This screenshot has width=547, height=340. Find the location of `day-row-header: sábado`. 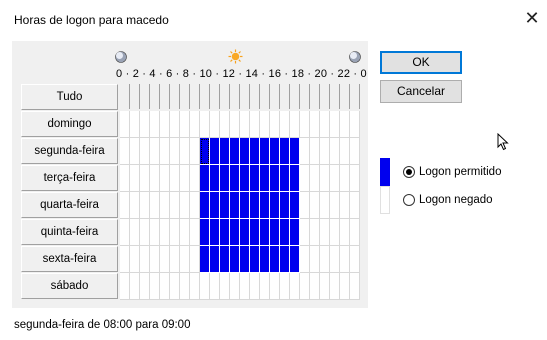

day-row-header: sábado is located at coordinates (69, 286).